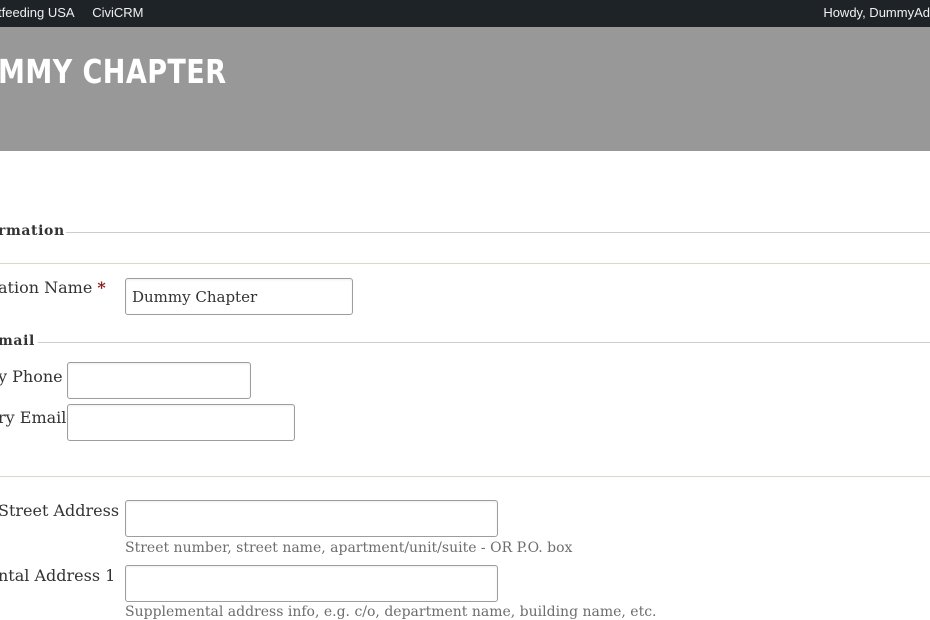  What do you see at coordinates (876, 12) in the screenshot?
I see `howdy-user-menu: Howdy, DummyAd` at bounding box center [876, 12].